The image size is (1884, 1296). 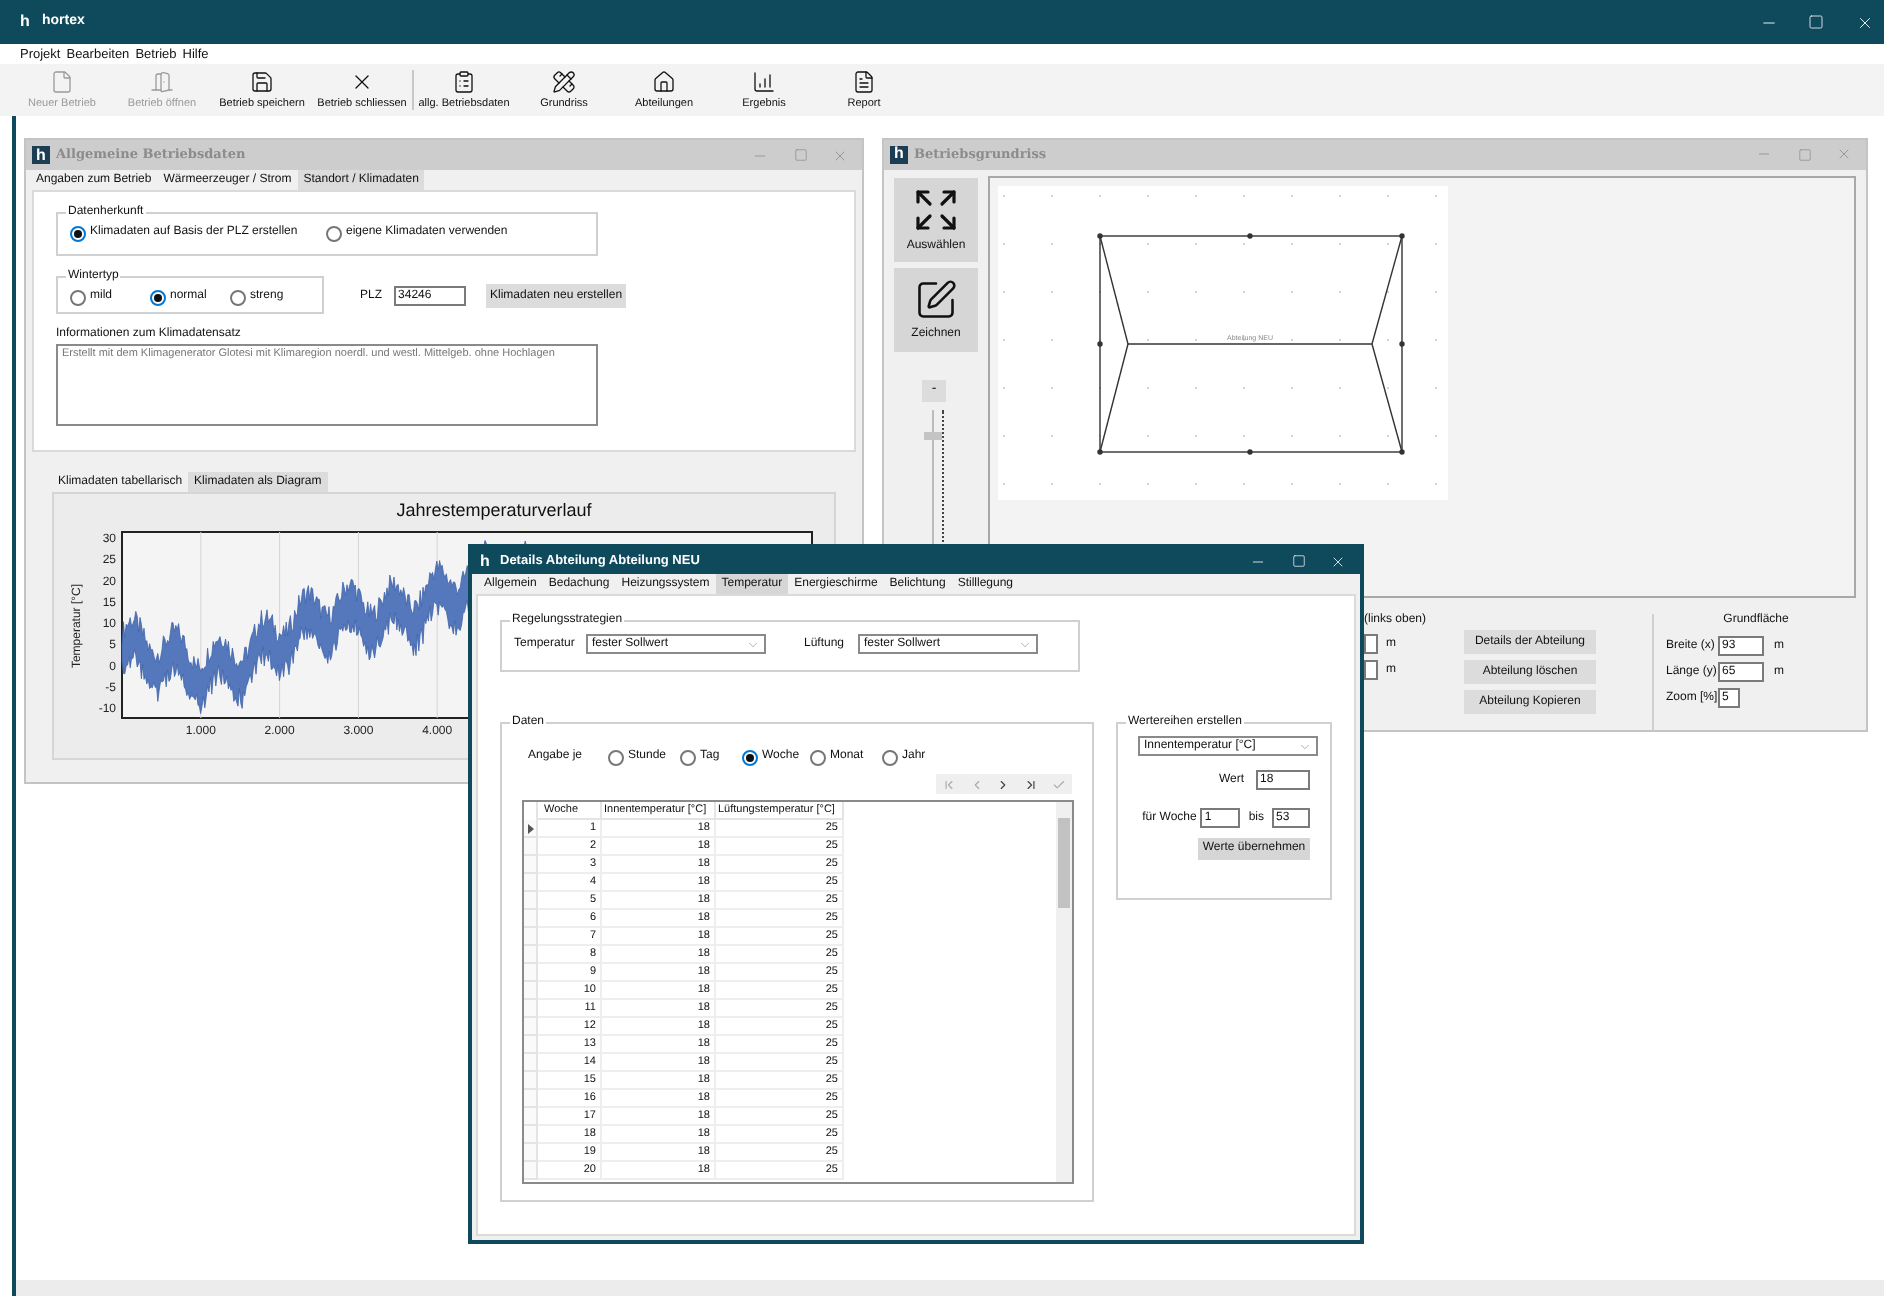 What do you see at coordinates (976, 784) in the screenshot?
I see `previous-record-icon` at bounding box center [976, 784].